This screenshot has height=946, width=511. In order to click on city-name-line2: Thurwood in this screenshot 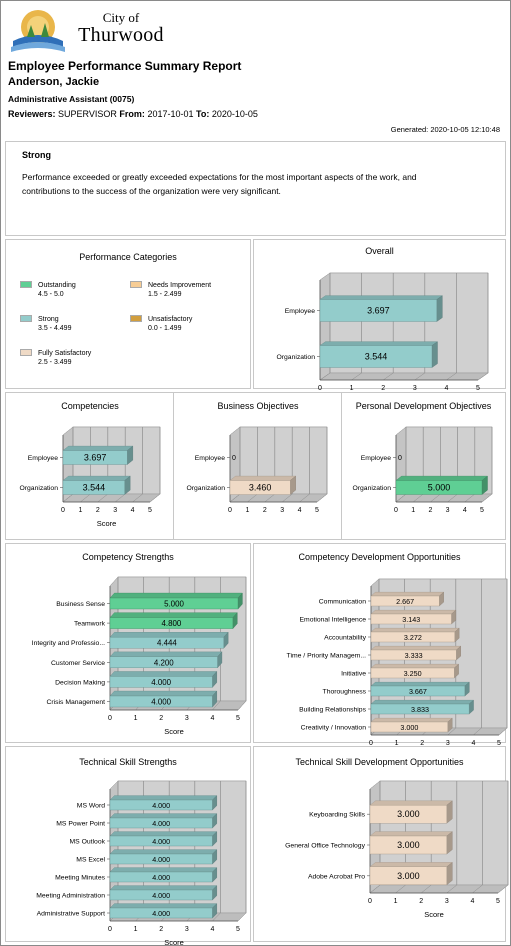, I will do `click(121, 35)`.